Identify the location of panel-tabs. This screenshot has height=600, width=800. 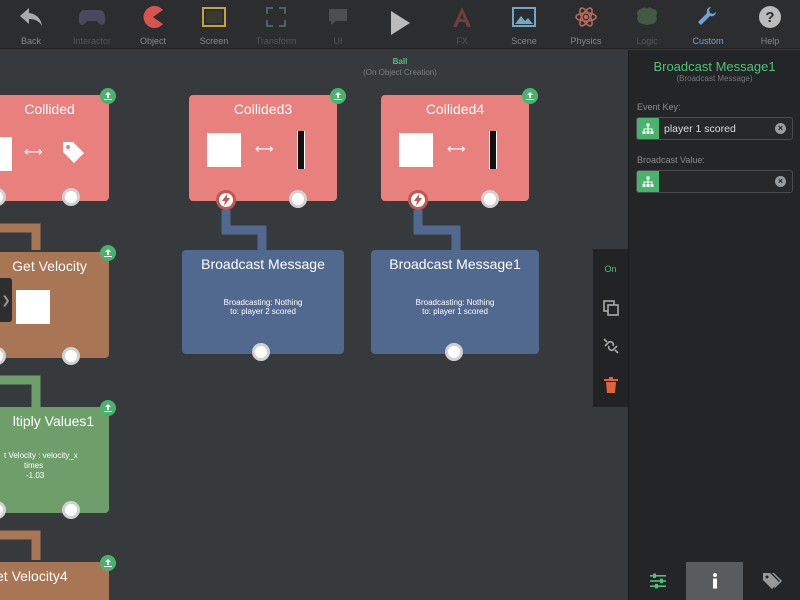
(714, 581).